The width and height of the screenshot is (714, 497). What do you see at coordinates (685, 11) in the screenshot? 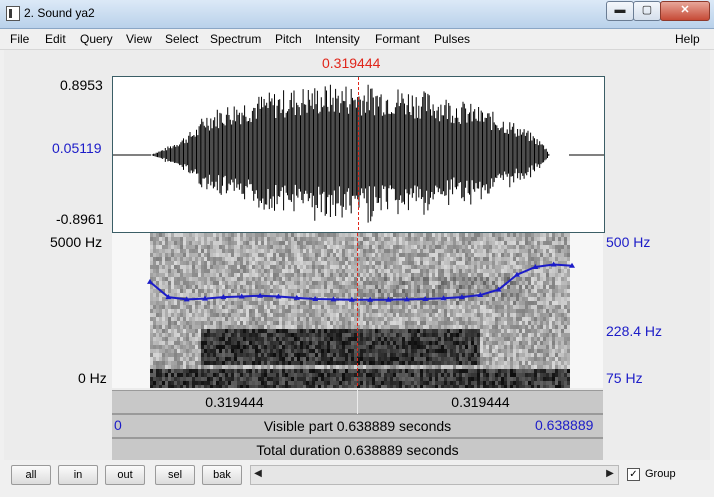
I see `close-button: ✕` at bounding box center [685, 11].